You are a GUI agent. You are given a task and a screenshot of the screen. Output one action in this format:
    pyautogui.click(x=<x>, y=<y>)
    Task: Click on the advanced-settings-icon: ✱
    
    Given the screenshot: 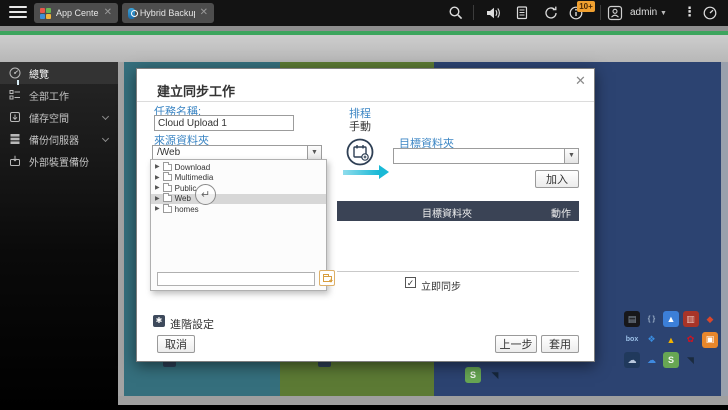 What is the action you would take?
    pyautogui.click(x=159, y=321)
    